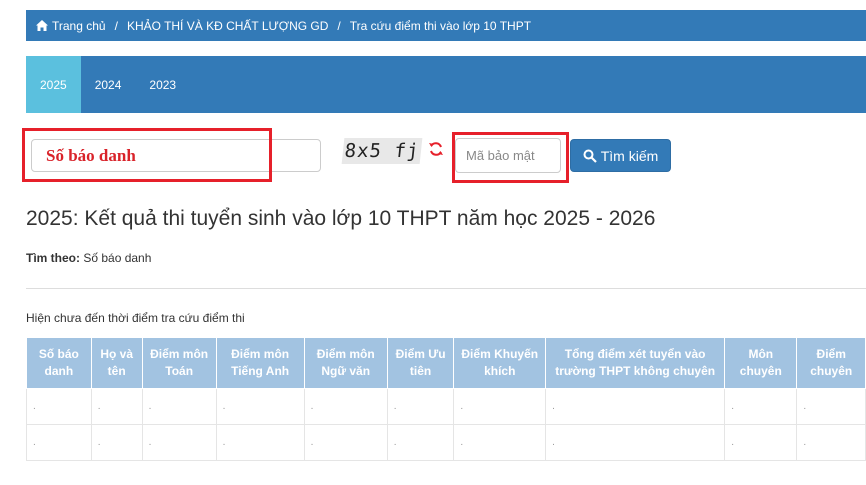 The height and width of the screenshot is (485, 866). What do you see at coordinates (831, 363) in the screenshot?
I see `column-header: Điểm chuyên` at bounding box center [831, 363].